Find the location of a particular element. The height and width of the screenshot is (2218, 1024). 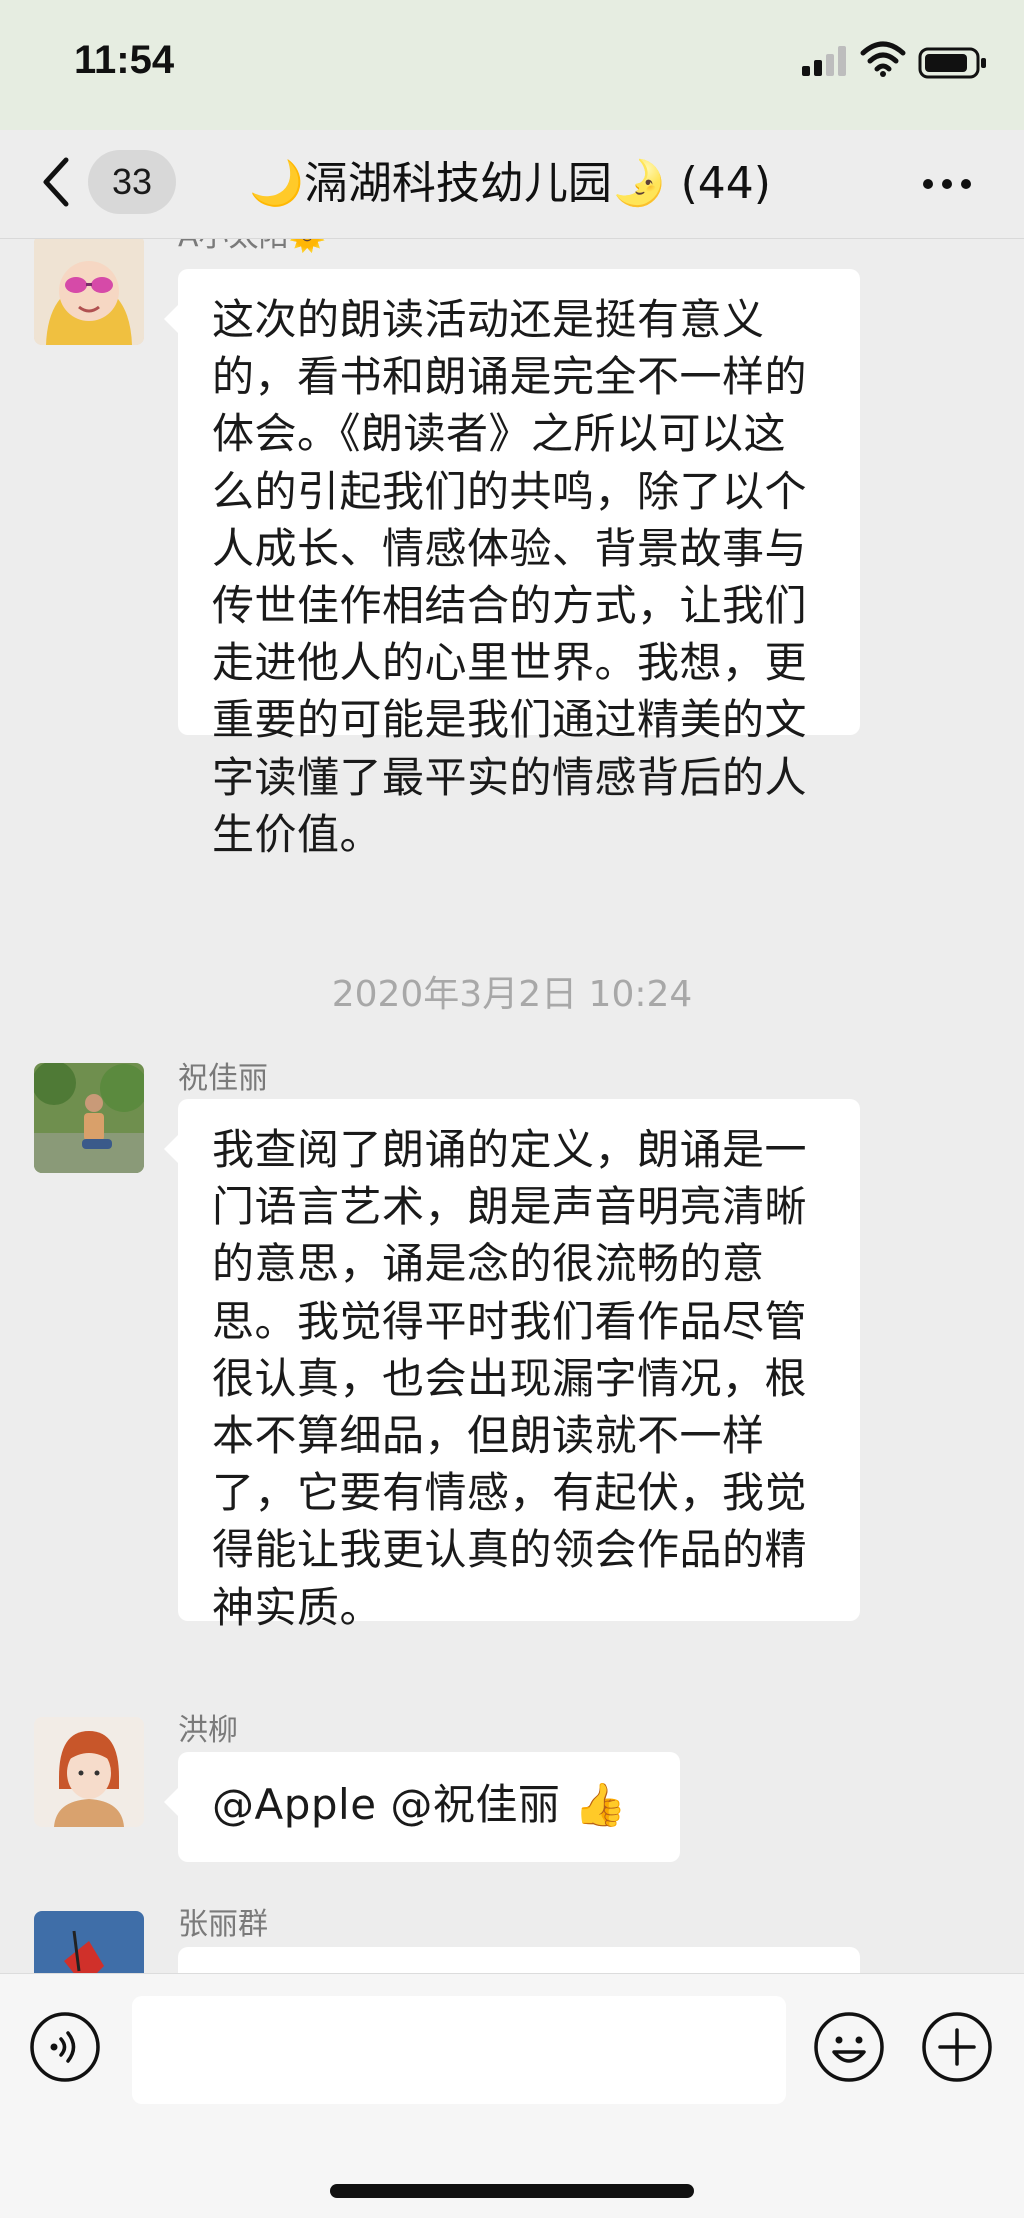

chat-header: 33 🌙滆湖科技幼儿园🌛 (44) is located at coordinates (512, 184).